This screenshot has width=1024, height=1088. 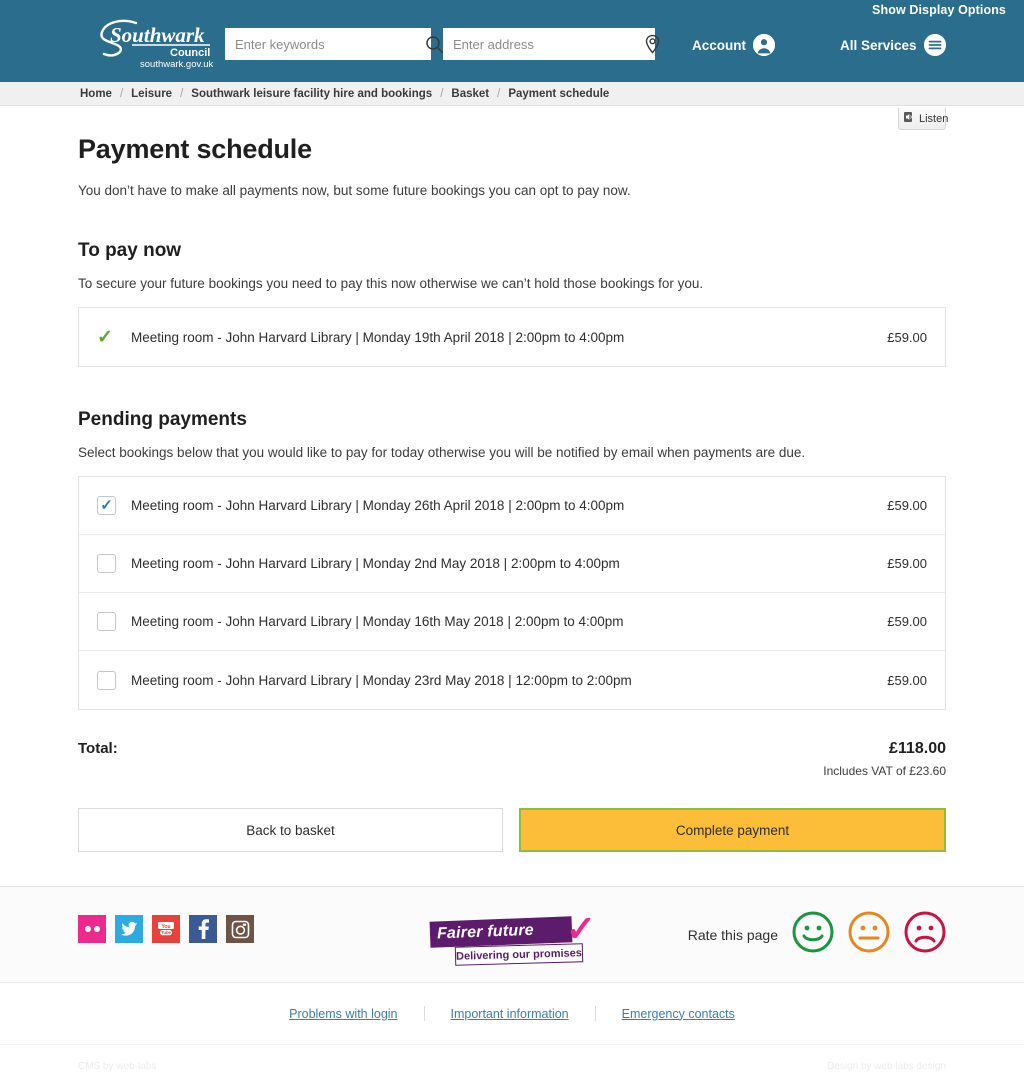 What do you see at coordinates (813, 934) in the screenshot?
I see `happy-face-icon` at bounding box center [813, 934].